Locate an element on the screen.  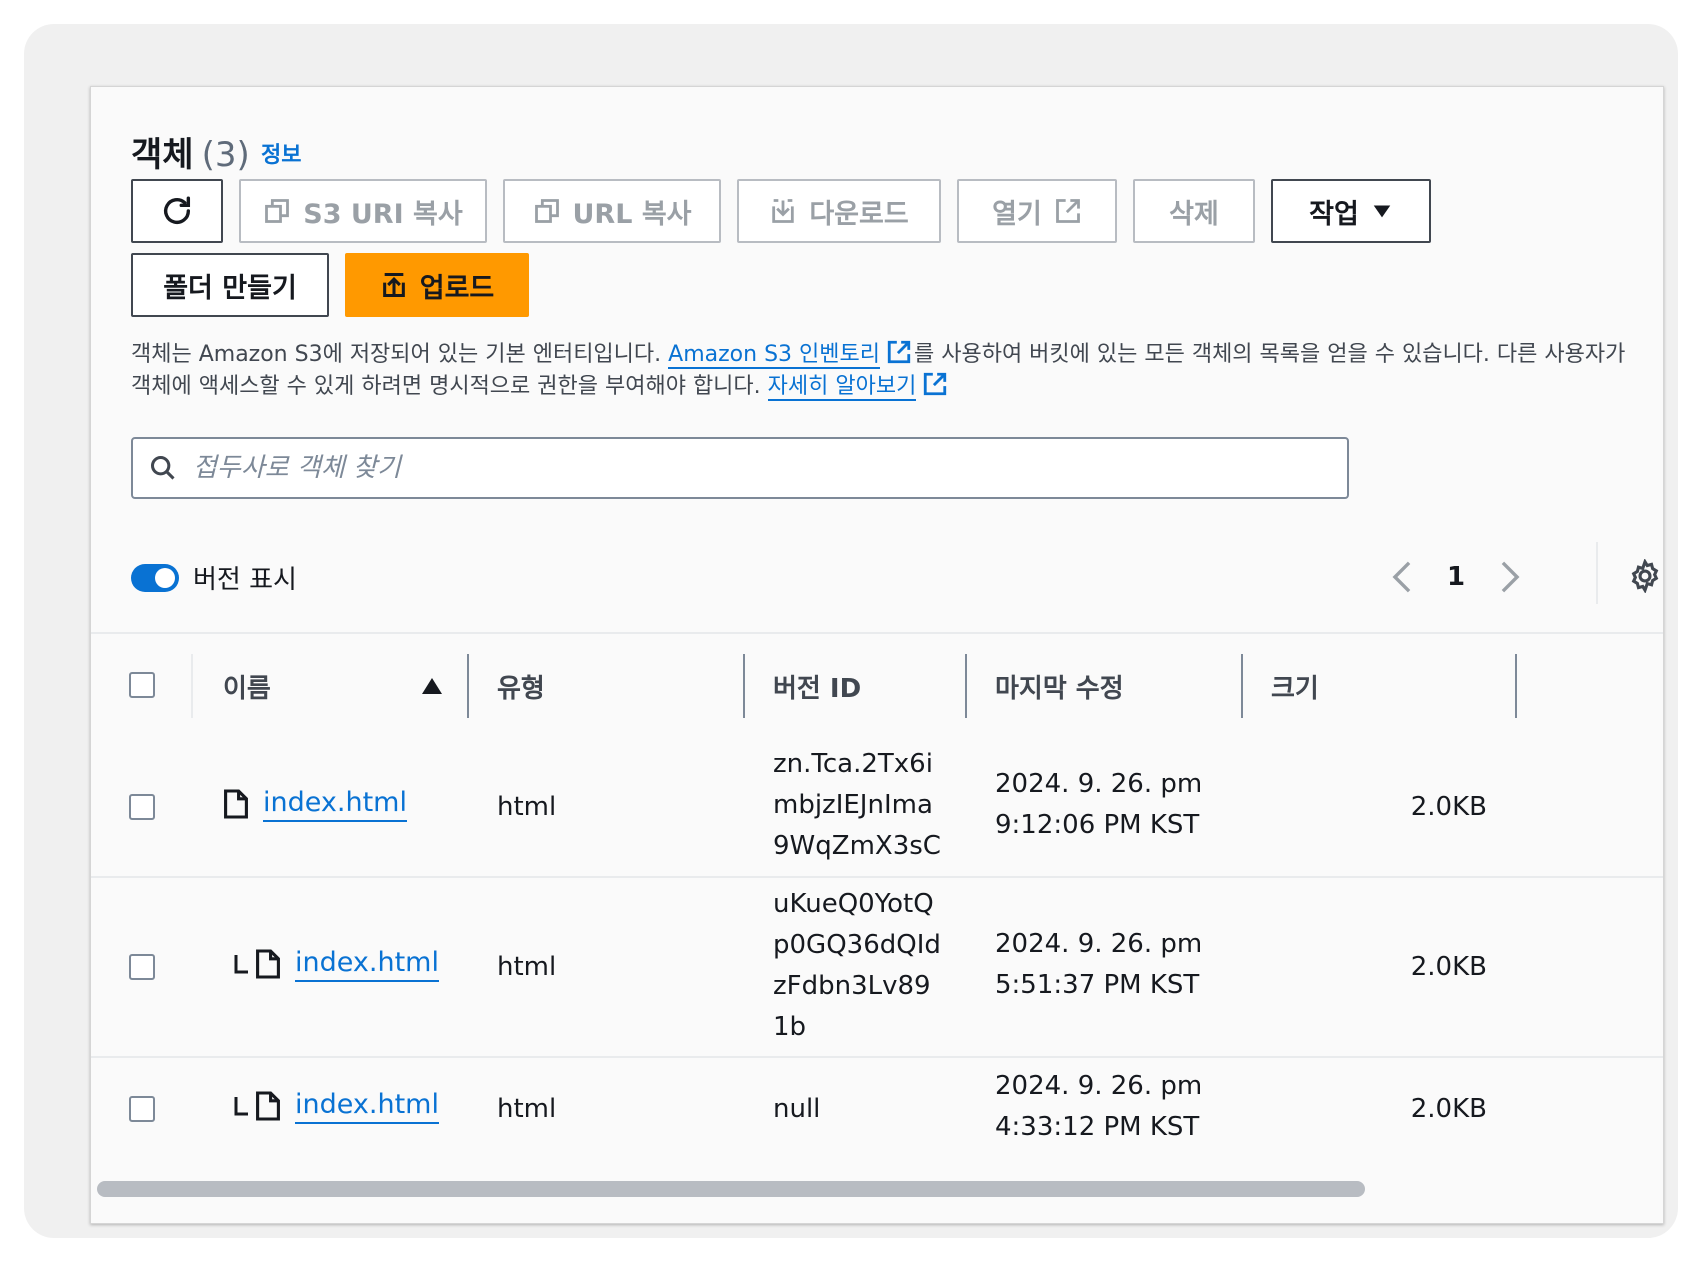
table-header: 이름 유형 버전 ID 마지막 수정 크기 is located at coordinates (877, 686).